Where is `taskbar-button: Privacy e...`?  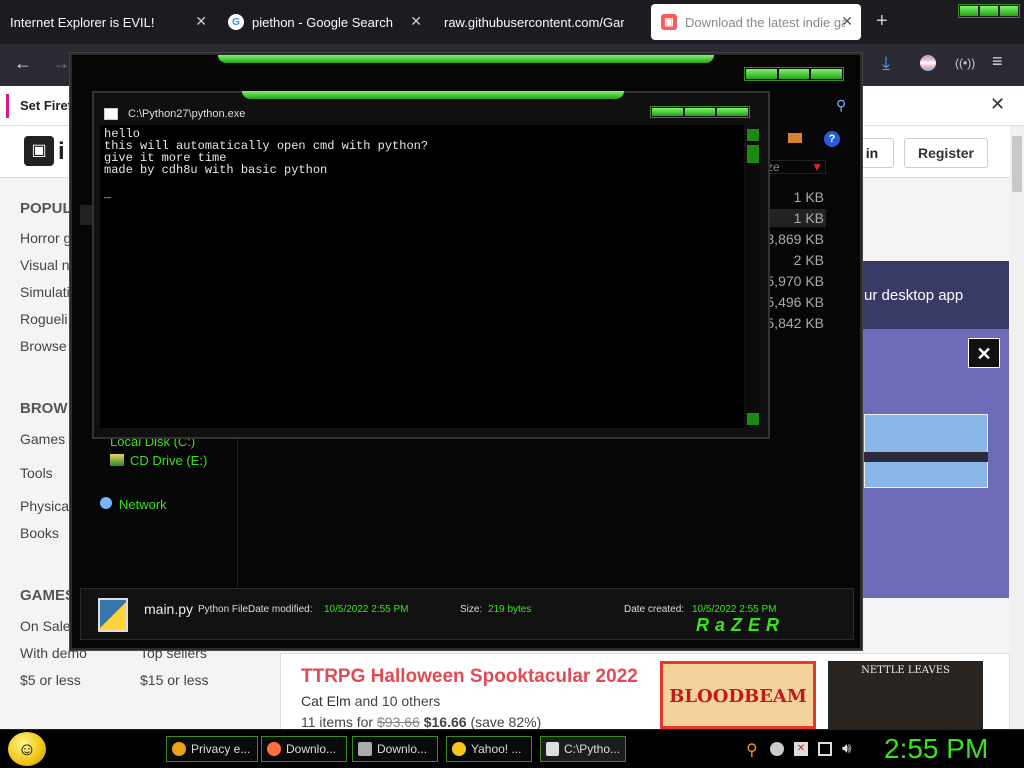
taskbar-button: Privacy e... is located at coordinates (212, 749).